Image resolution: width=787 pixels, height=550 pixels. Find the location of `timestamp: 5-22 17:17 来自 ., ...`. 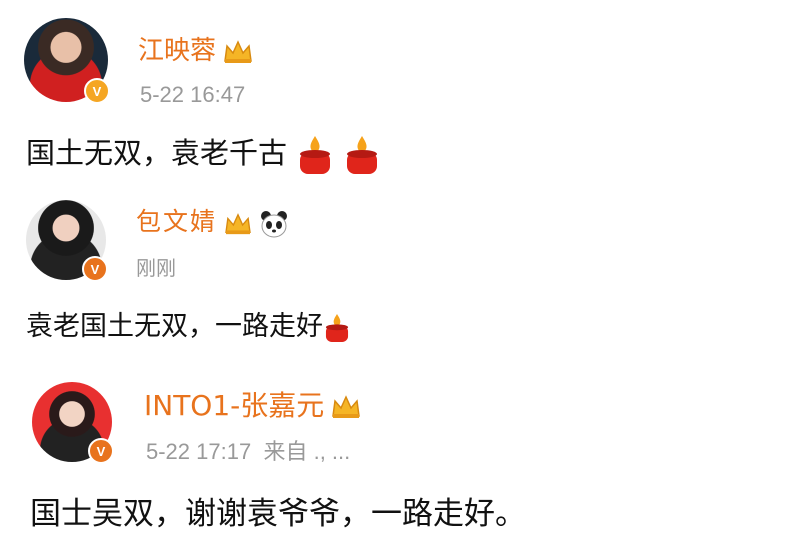

timestamp: 5-22 17:17 来自 ., ... is located at coordinates (248, 451).